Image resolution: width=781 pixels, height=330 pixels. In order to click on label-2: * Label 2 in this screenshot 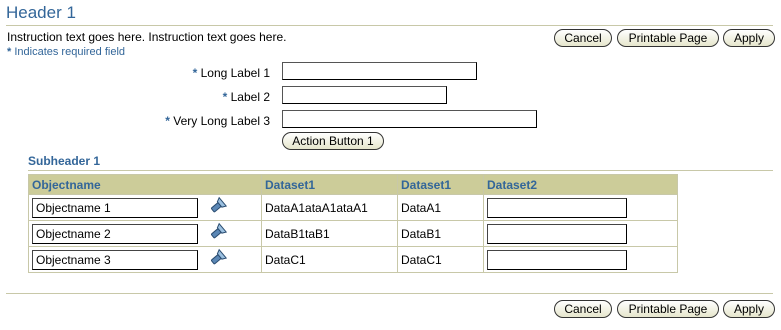, I will do `click(246, 97)`.